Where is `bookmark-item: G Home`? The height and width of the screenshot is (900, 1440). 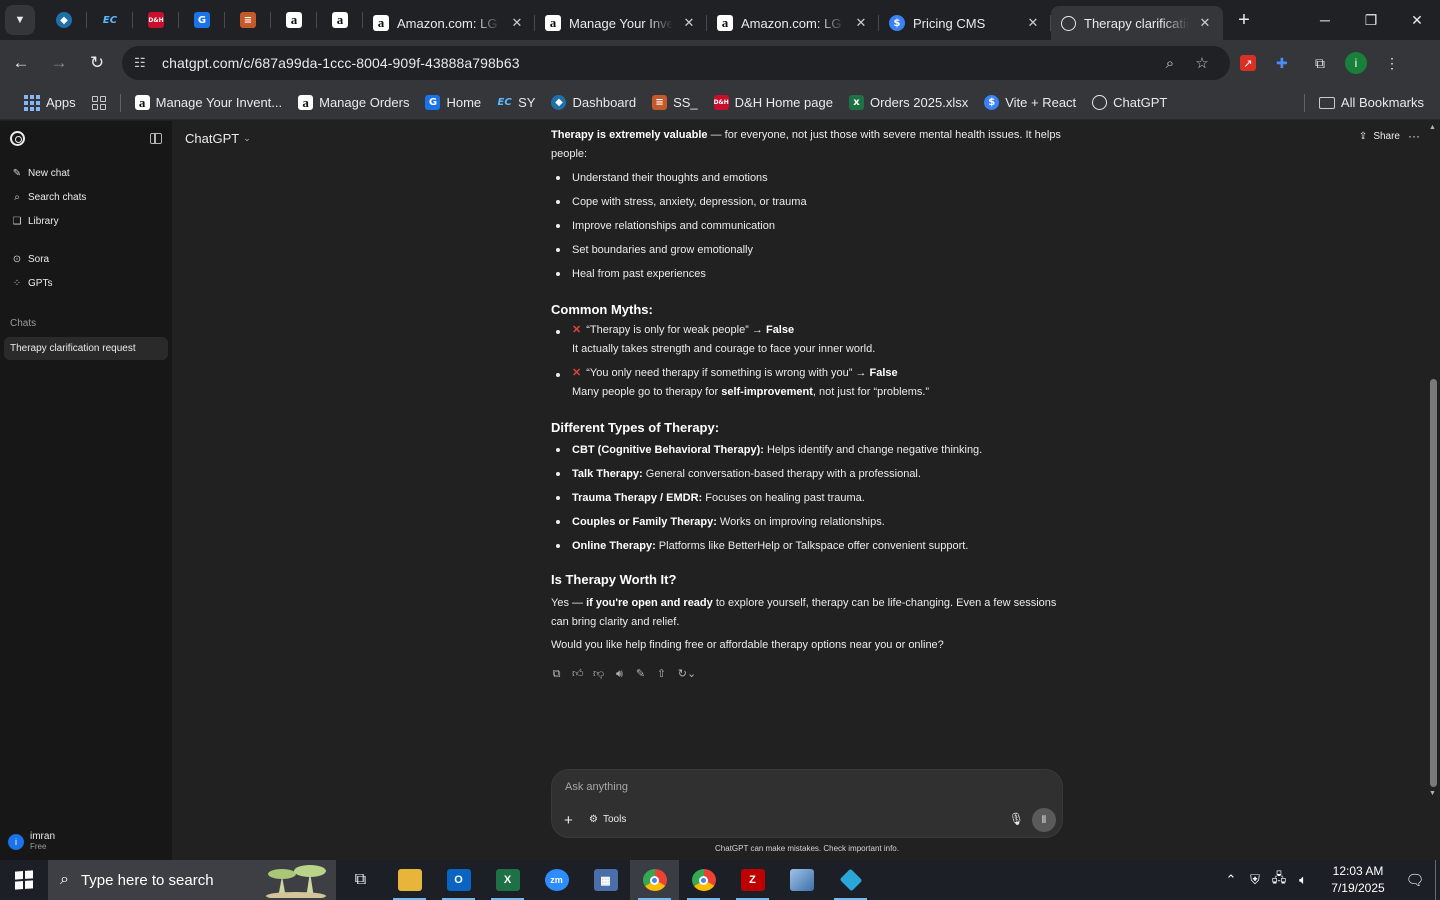
bookmark-item: G Home is located at coordinates (453, 103).